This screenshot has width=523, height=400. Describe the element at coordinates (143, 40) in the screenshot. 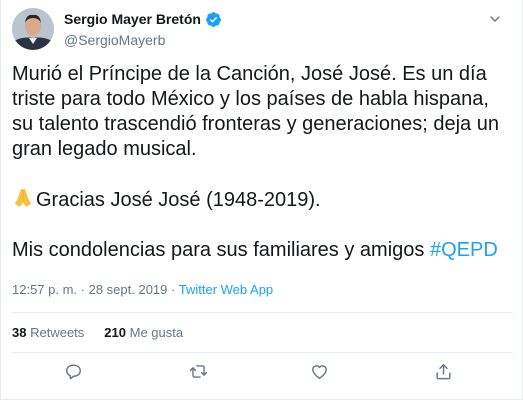

I see `handle: @SergioMayerb` at that location.